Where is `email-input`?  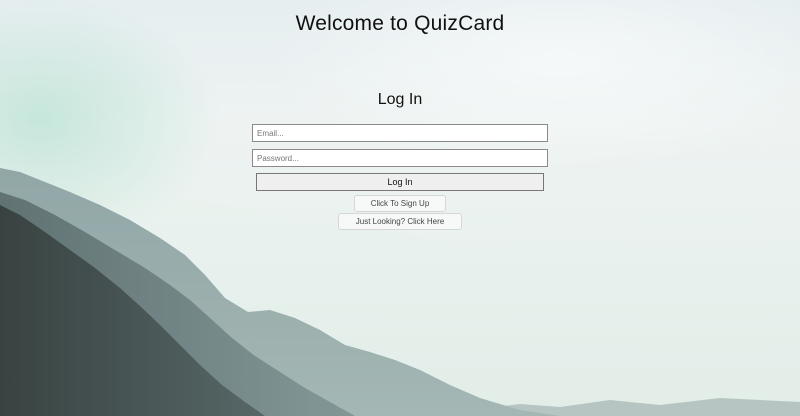 email-input is located at coordinates (400, 133).